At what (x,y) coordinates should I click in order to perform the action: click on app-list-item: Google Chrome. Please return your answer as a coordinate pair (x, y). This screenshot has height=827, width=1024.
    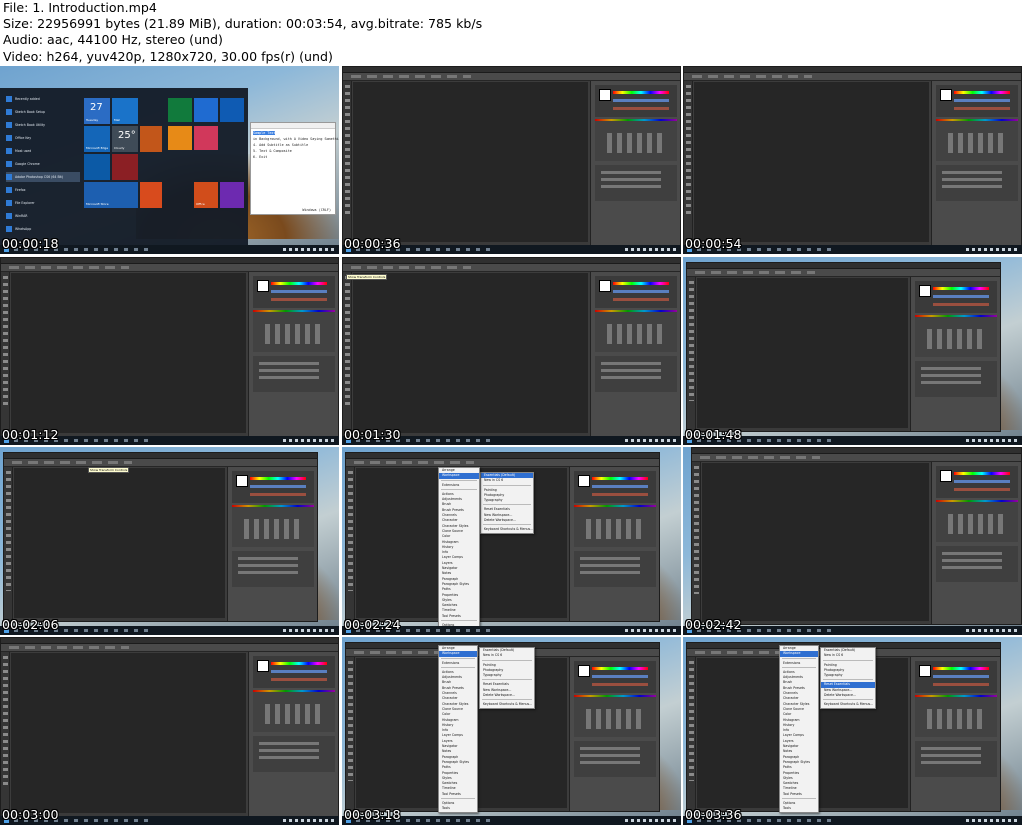
    Looking at the image, I should click on (43, 164).